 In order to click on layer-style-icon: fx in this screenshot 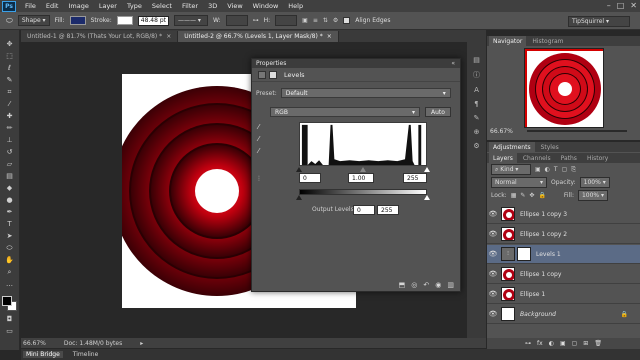, I will do `click(540, 343)`.